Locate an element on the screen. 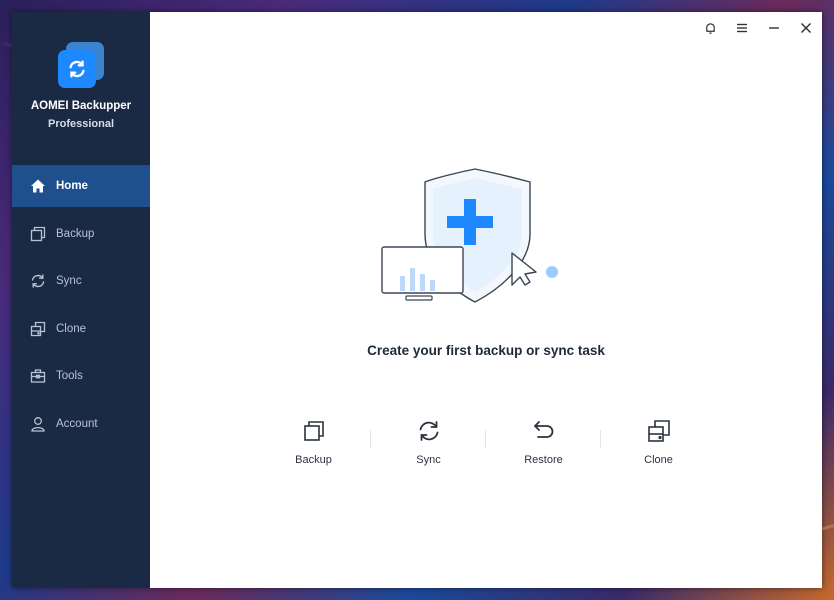  toolbox-icon is located at coordinates (38, 376).